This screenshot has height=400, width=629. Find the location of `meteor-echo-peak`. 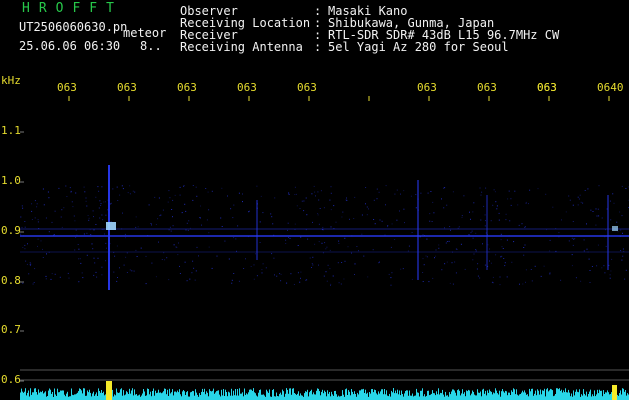

meteor-echo-peak is located at coordinates (615, 228).